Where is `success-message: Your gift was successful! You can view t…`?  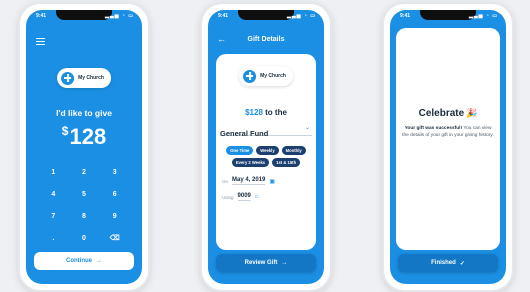
success-message: Your gift was successful! You can view t… is located at coordinates (448, 132).